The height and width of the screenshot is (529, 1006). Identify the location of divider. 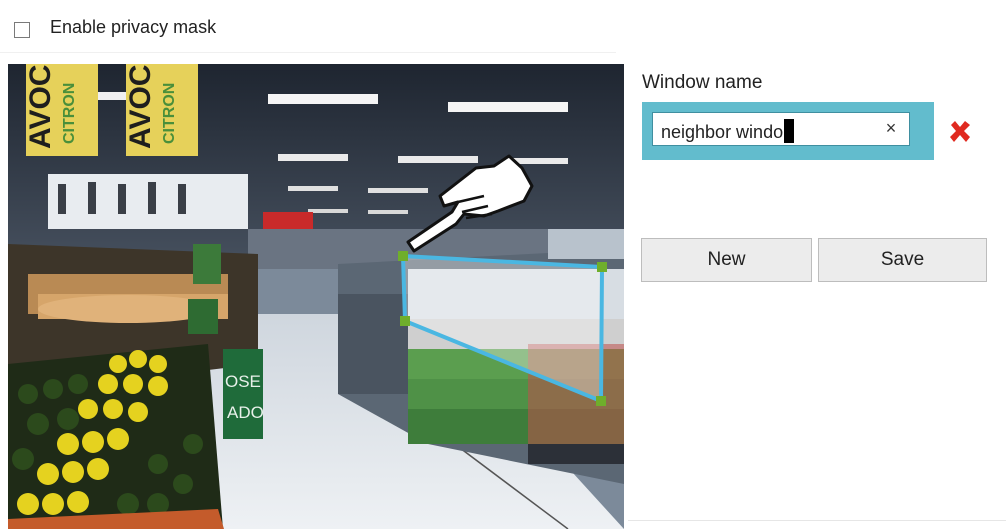
(817, 520).